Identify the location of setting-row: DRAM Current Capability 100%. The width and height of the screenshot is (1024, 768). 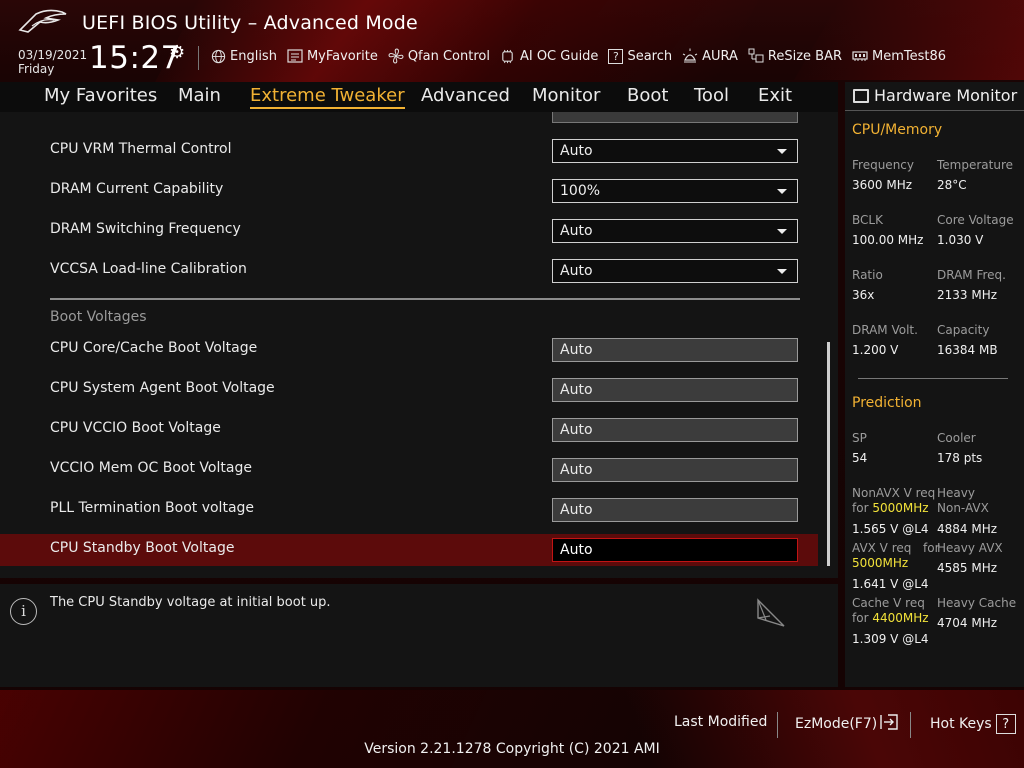
(409, 191).